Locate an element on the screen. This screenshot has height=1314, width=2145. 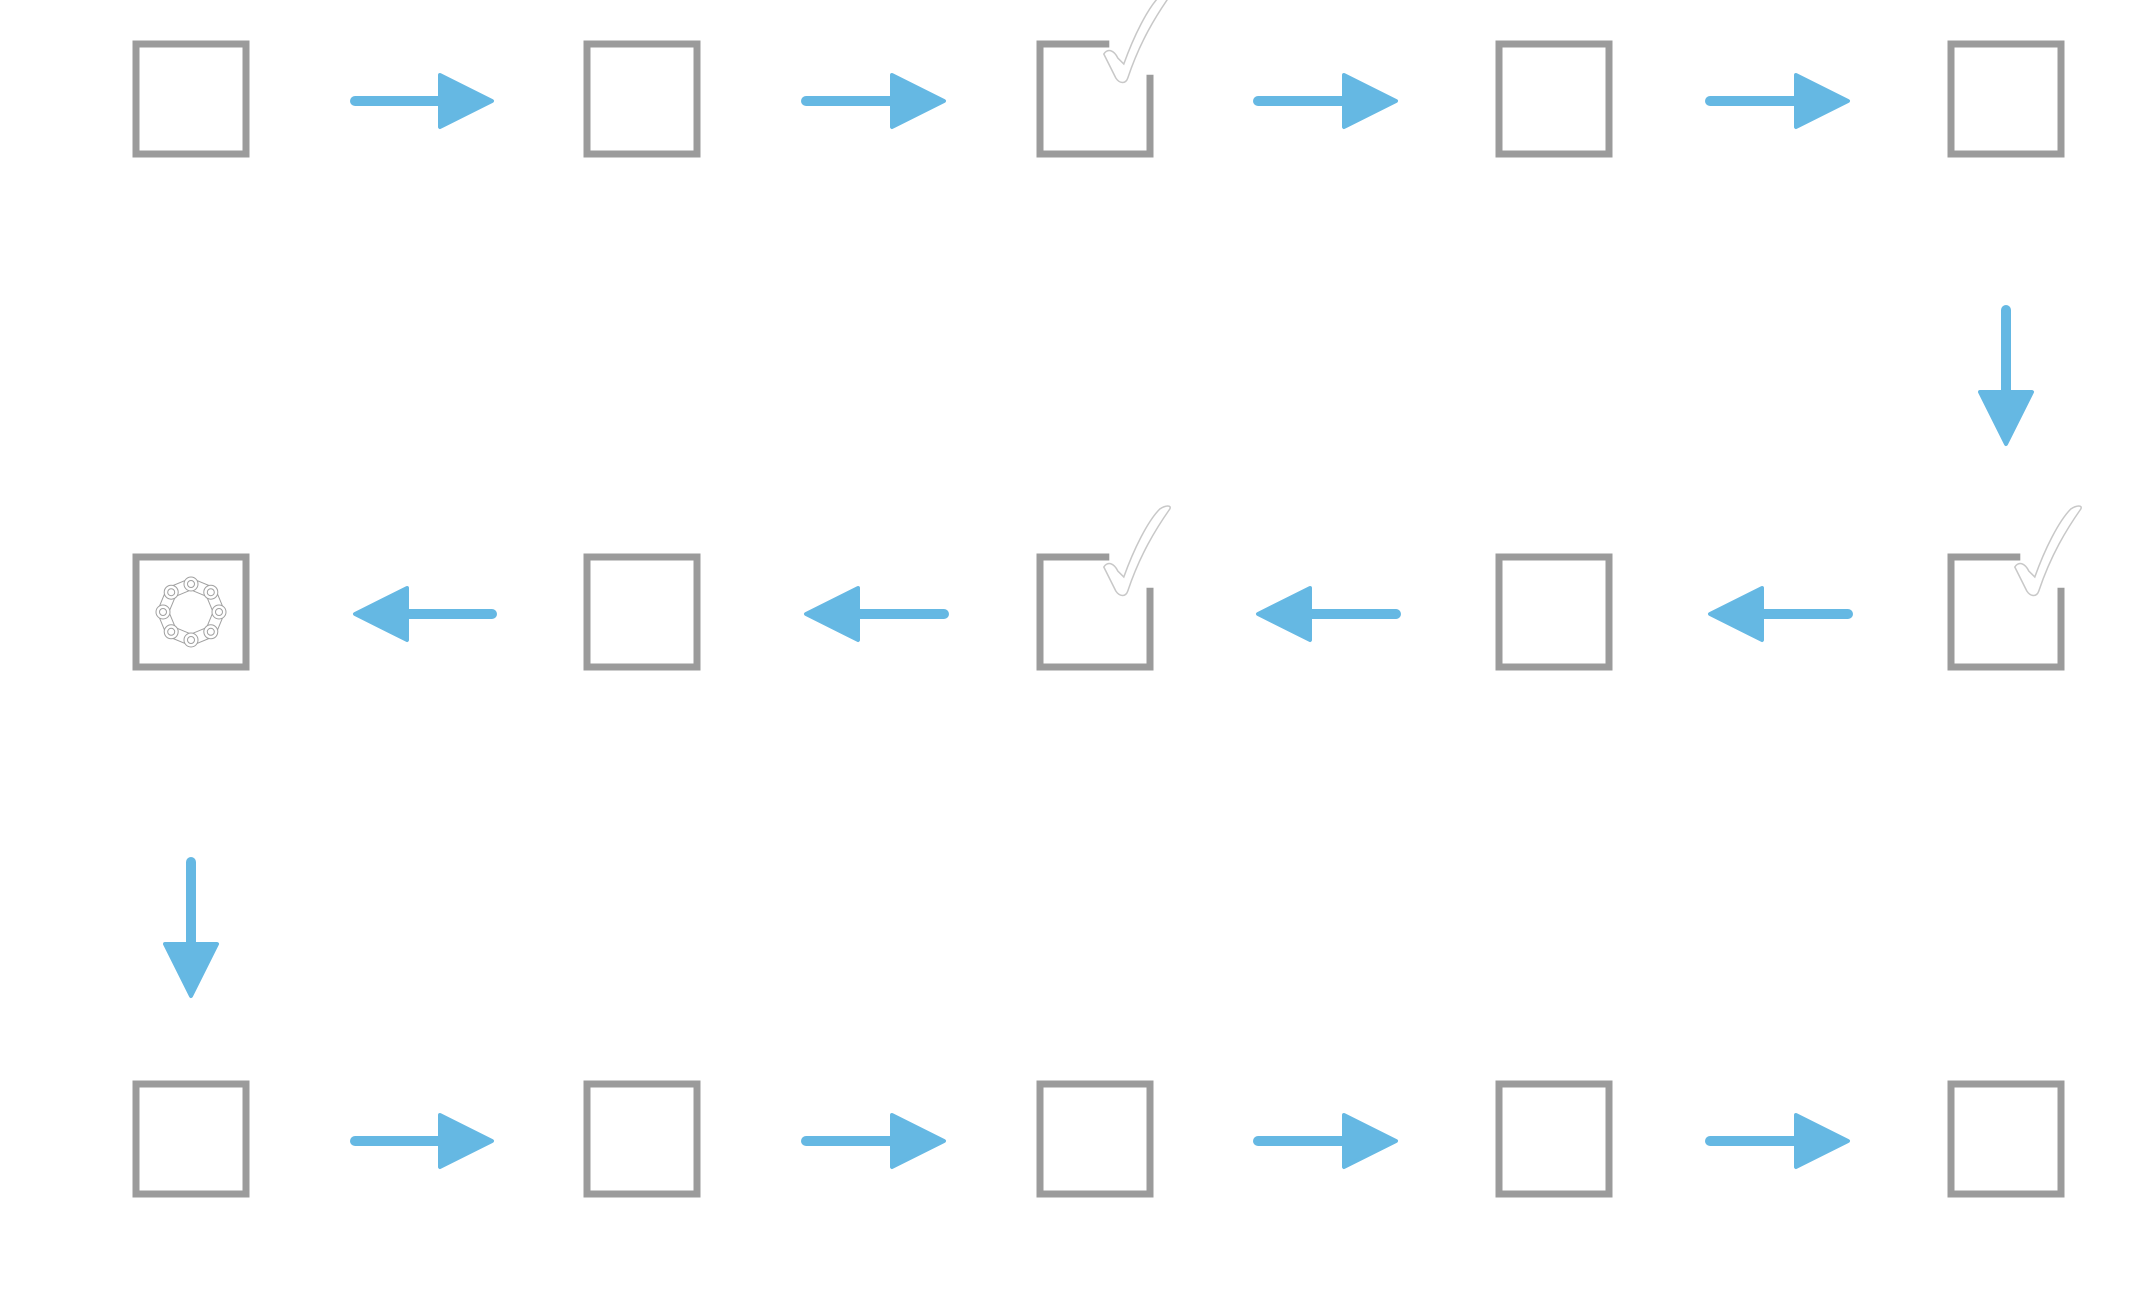
step-box-r3s3 is located at coordinates (1095, 1139).